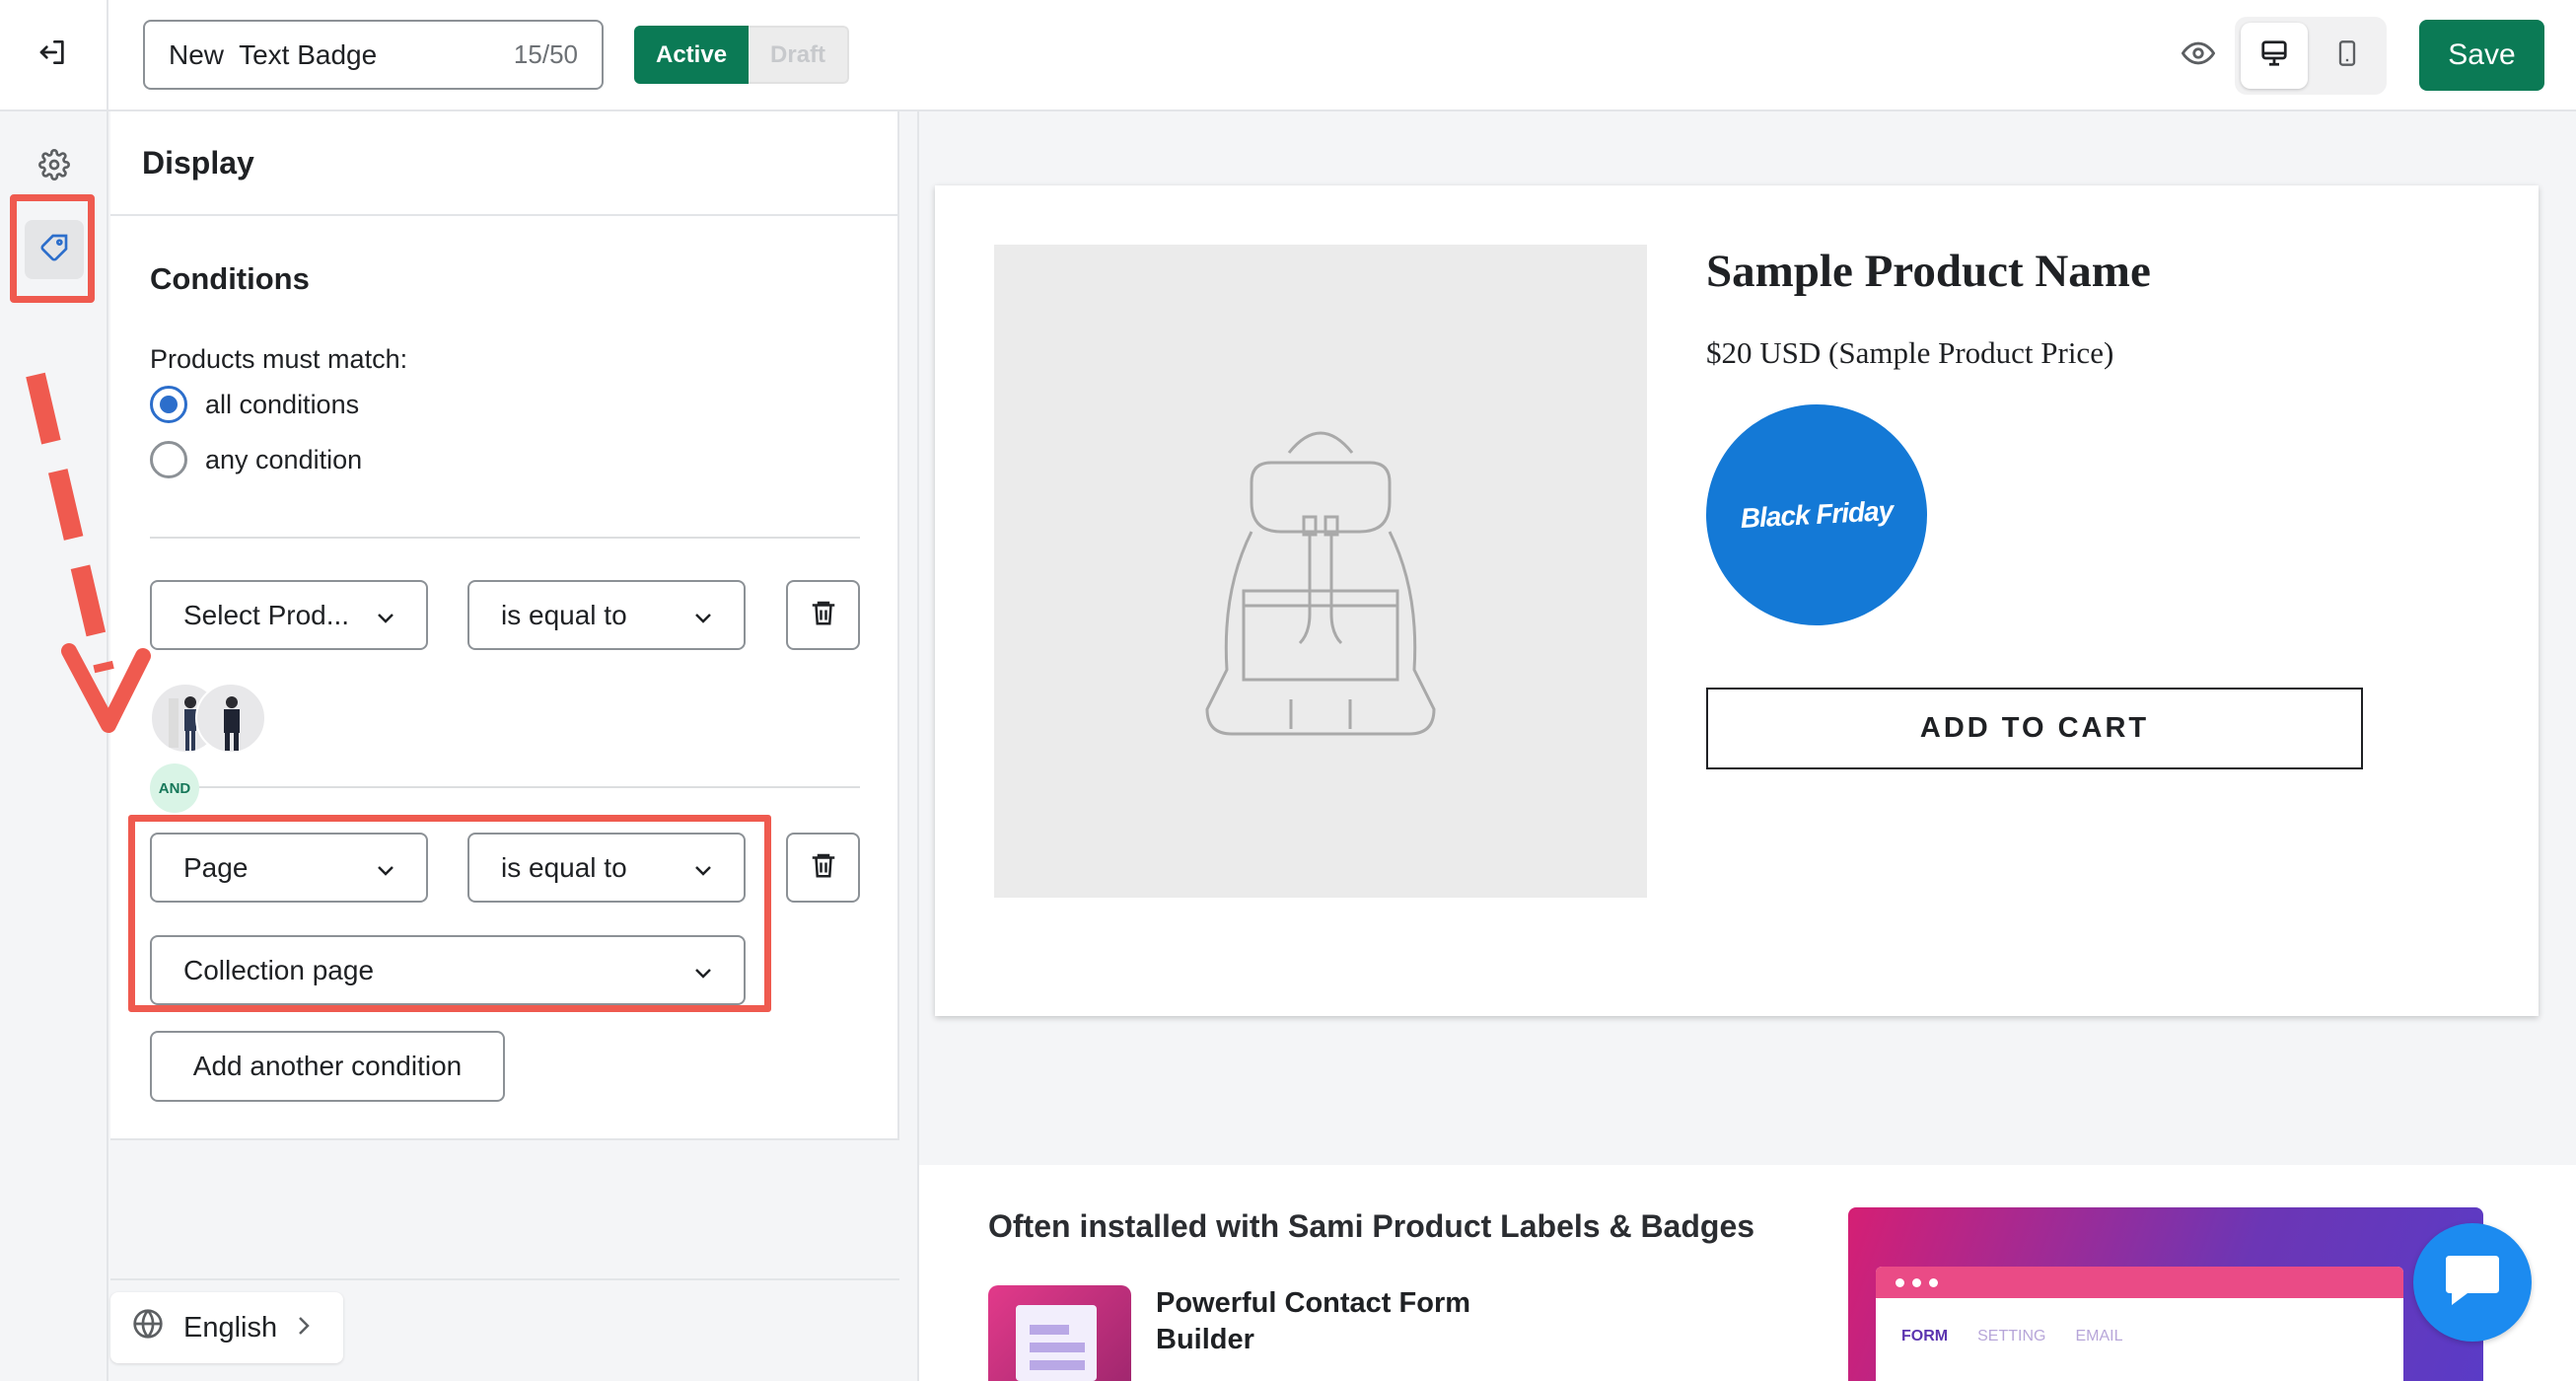 This screenshot has height=1381, width=2576. What do you see at coordinates (1910, 353) in the screenshot?
I see `product-price: $20 USD (Sample Product Price)` at bounding box center [1910, 353].